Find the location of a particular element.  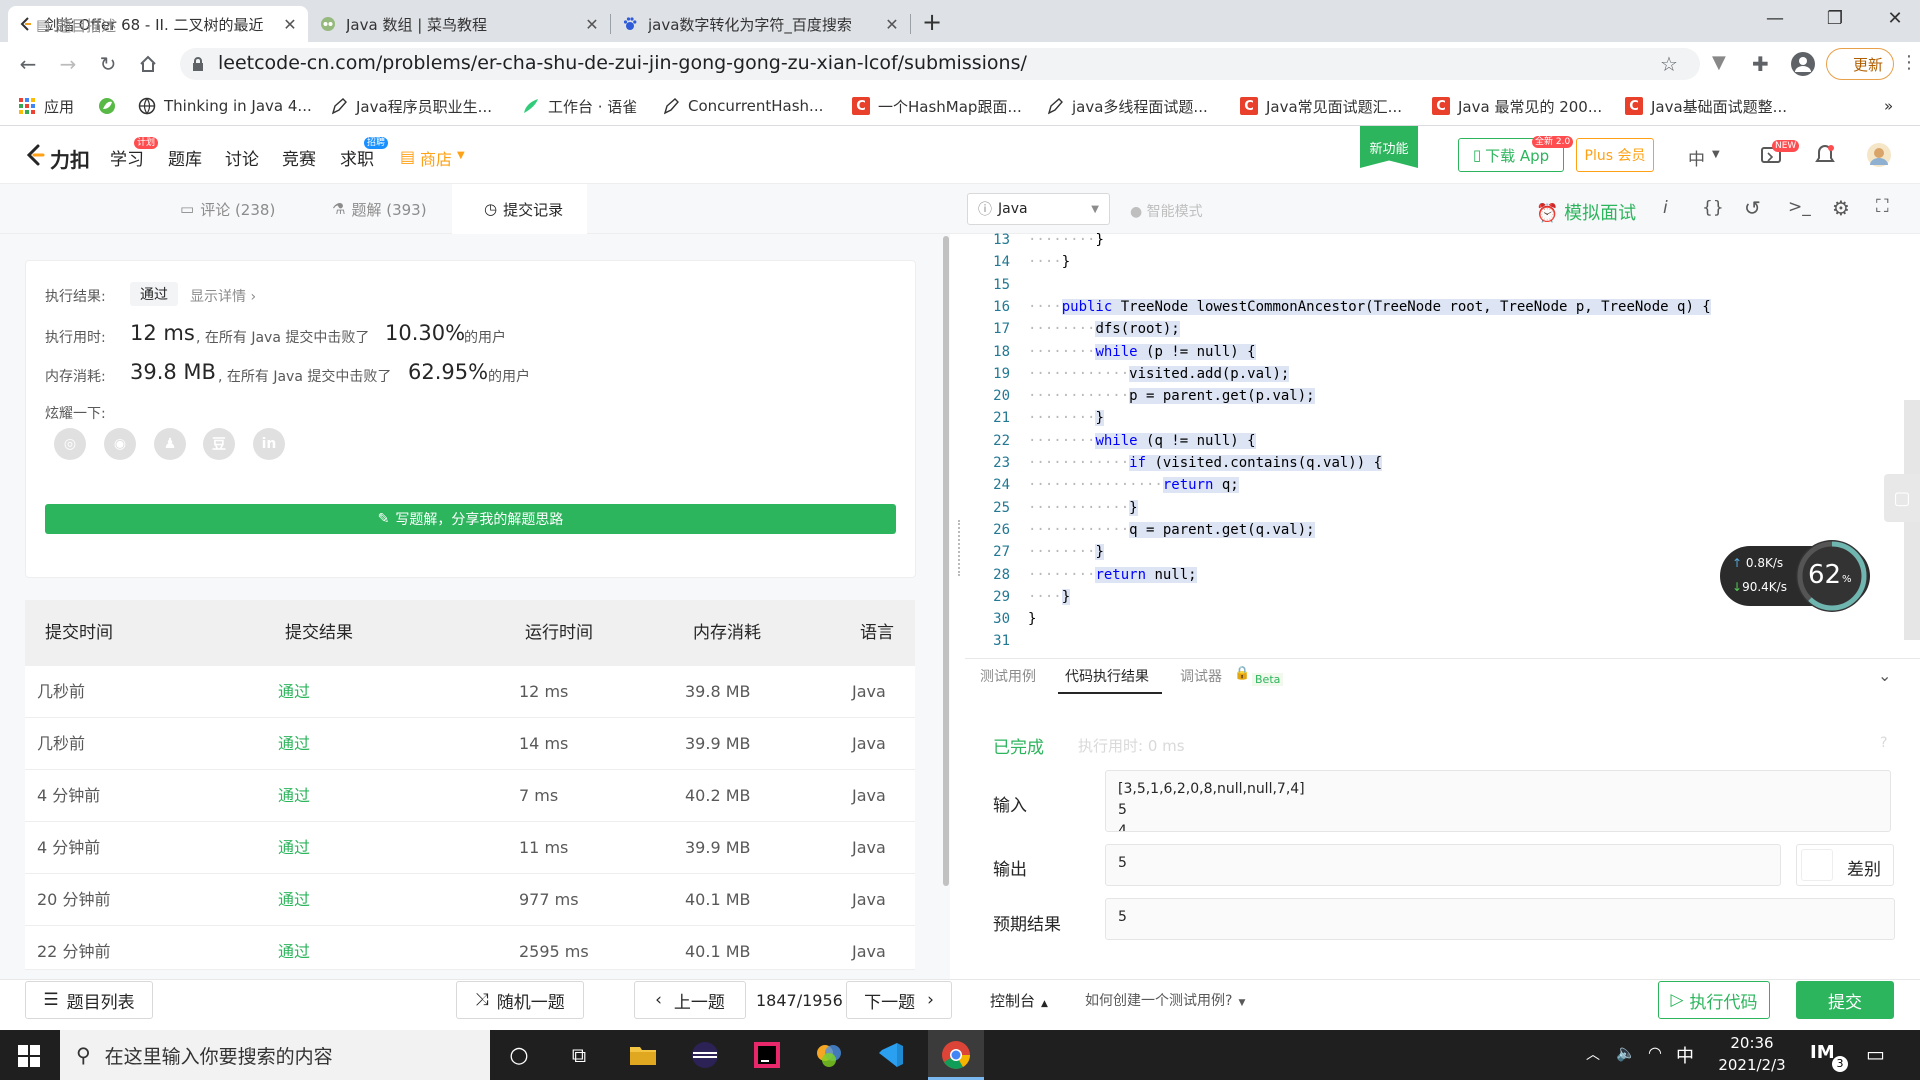

tray-chevron-icon: ︿ is located at coordinates (1593, 1054).